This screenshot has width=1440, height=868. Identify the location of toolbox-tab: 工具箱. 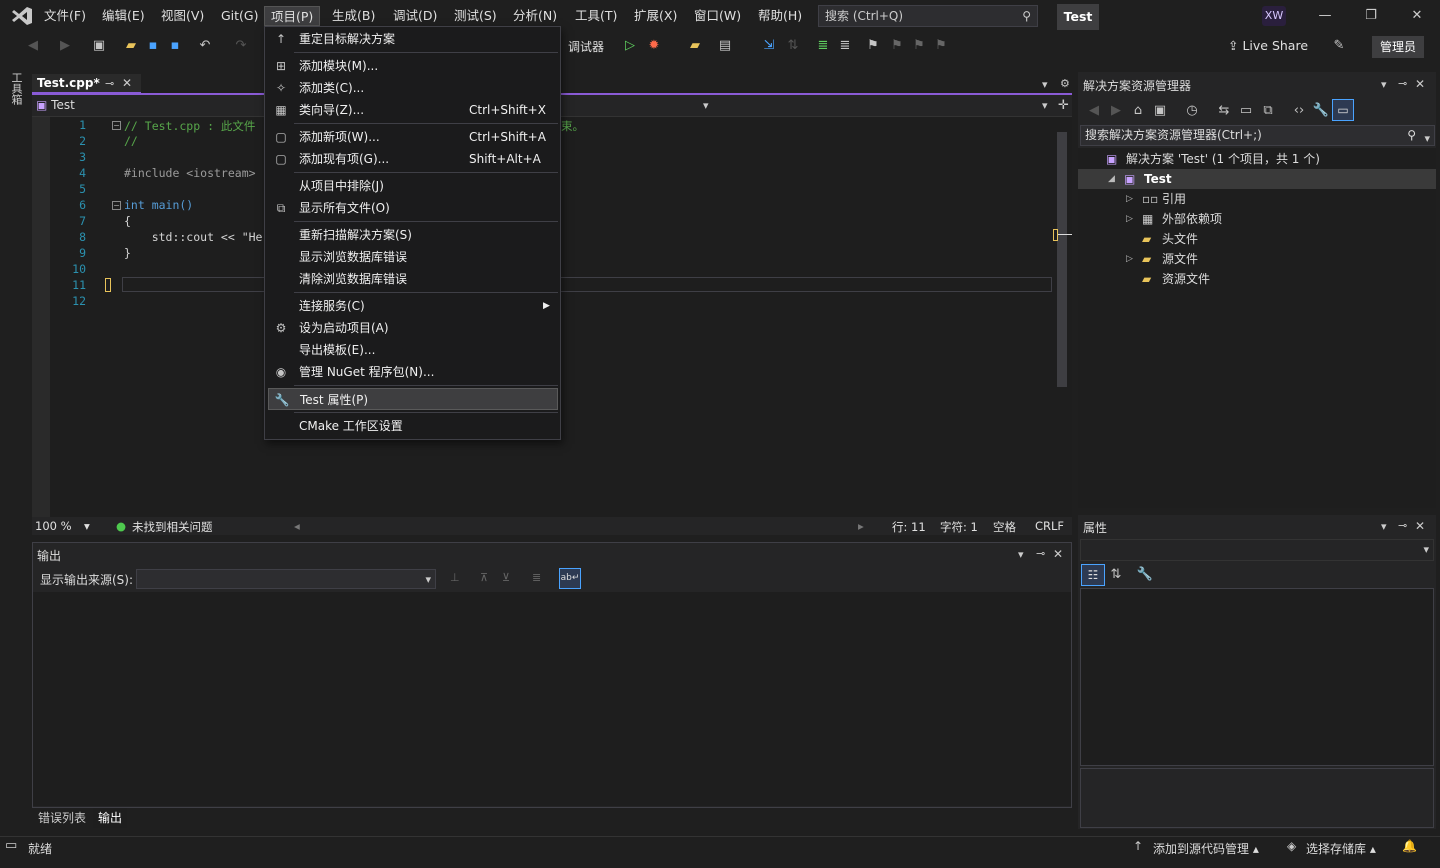
(16, 88).